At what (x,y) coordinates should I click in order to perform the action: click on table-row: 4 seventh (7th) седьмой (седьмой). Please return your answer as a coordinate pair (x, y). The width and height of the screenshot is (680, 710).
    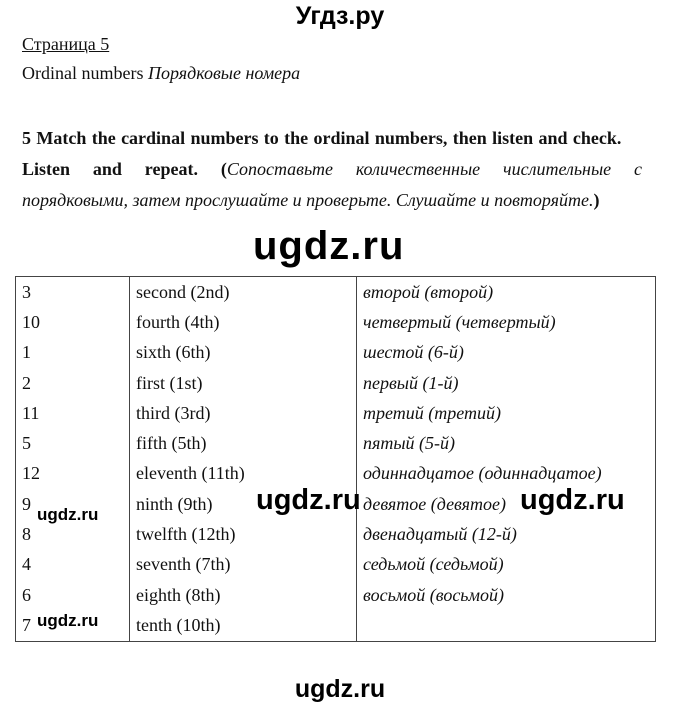
    Looking at the image, I should click on (336, 564).